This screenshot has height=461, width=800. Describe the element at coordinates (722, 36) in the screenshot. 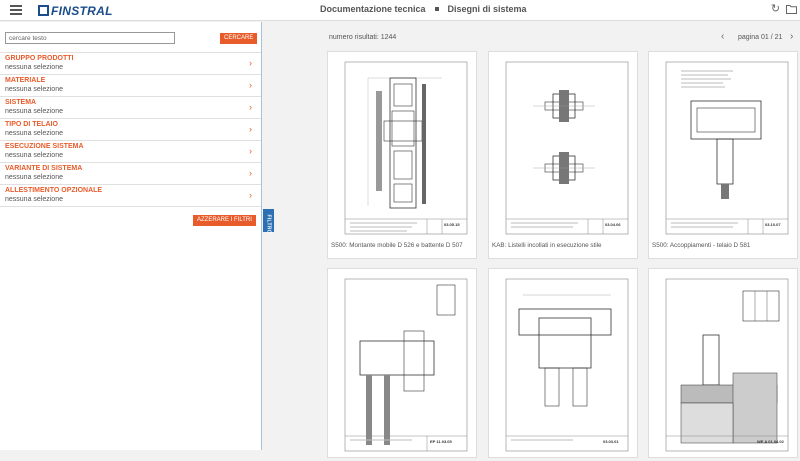

I see `prev-page-icon: ‹` at that location.